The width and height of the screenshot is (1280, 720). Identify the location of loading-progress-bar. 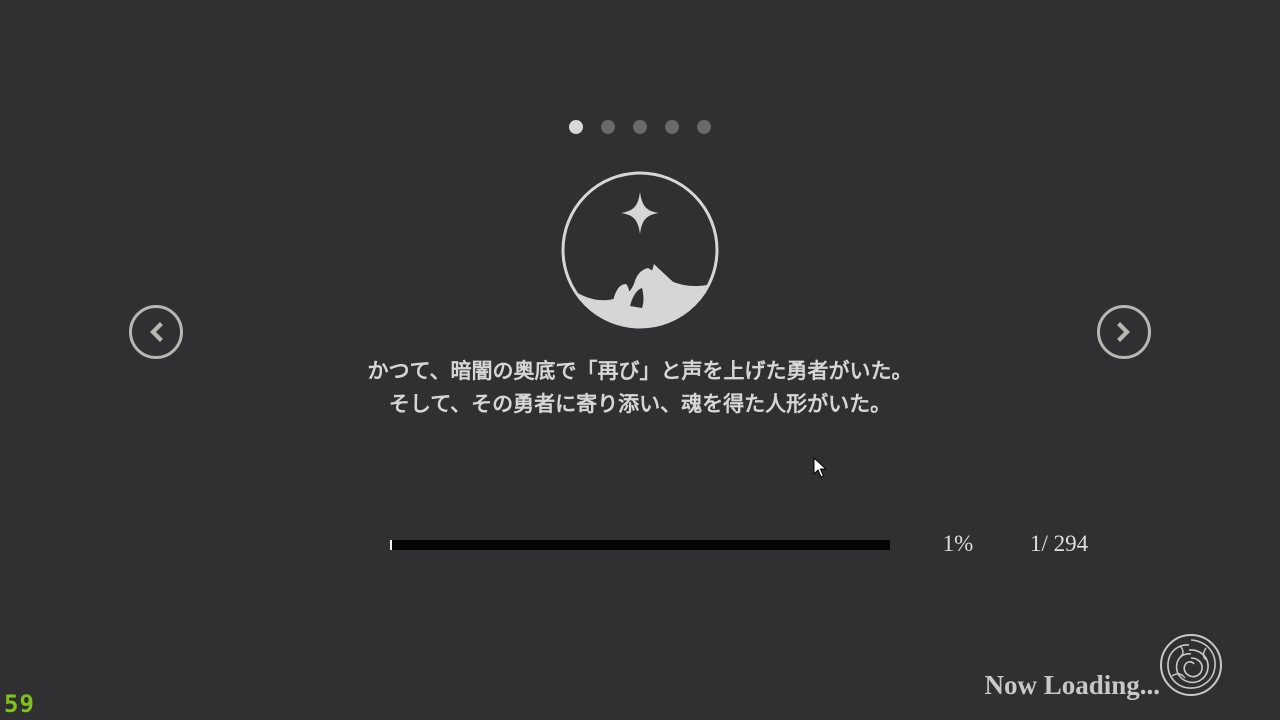
(640, 545).